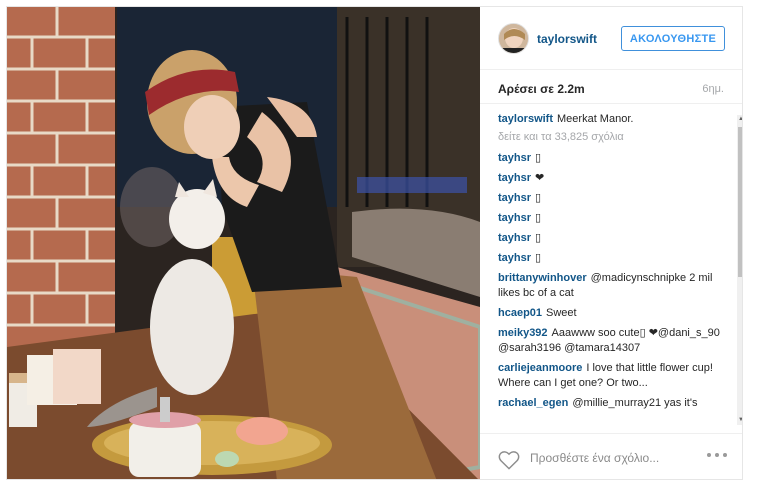  What do you see at coordinates (595, 119) in the screenshot?
I see `caption-text: Meerkat Manor.` at bounding box center [595, 119].